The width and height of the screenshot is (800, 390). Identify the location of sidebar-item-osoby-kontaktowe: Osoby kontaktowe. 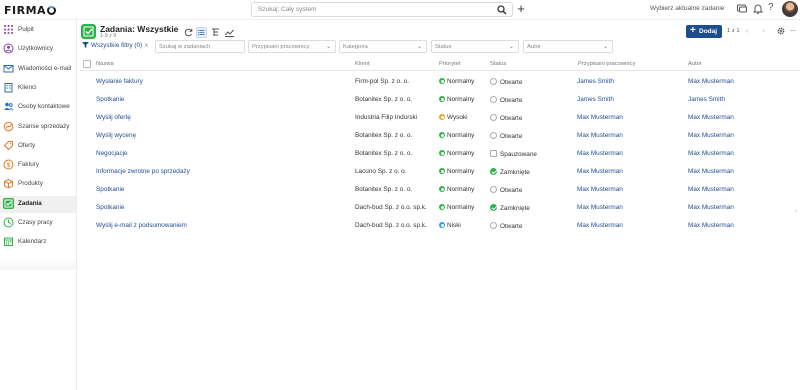
(38, 107).